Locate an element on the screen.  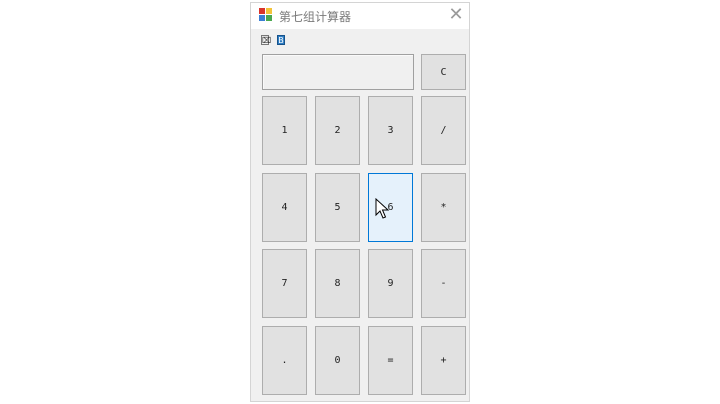
clear-button: C is located at coordinates (443, 72).